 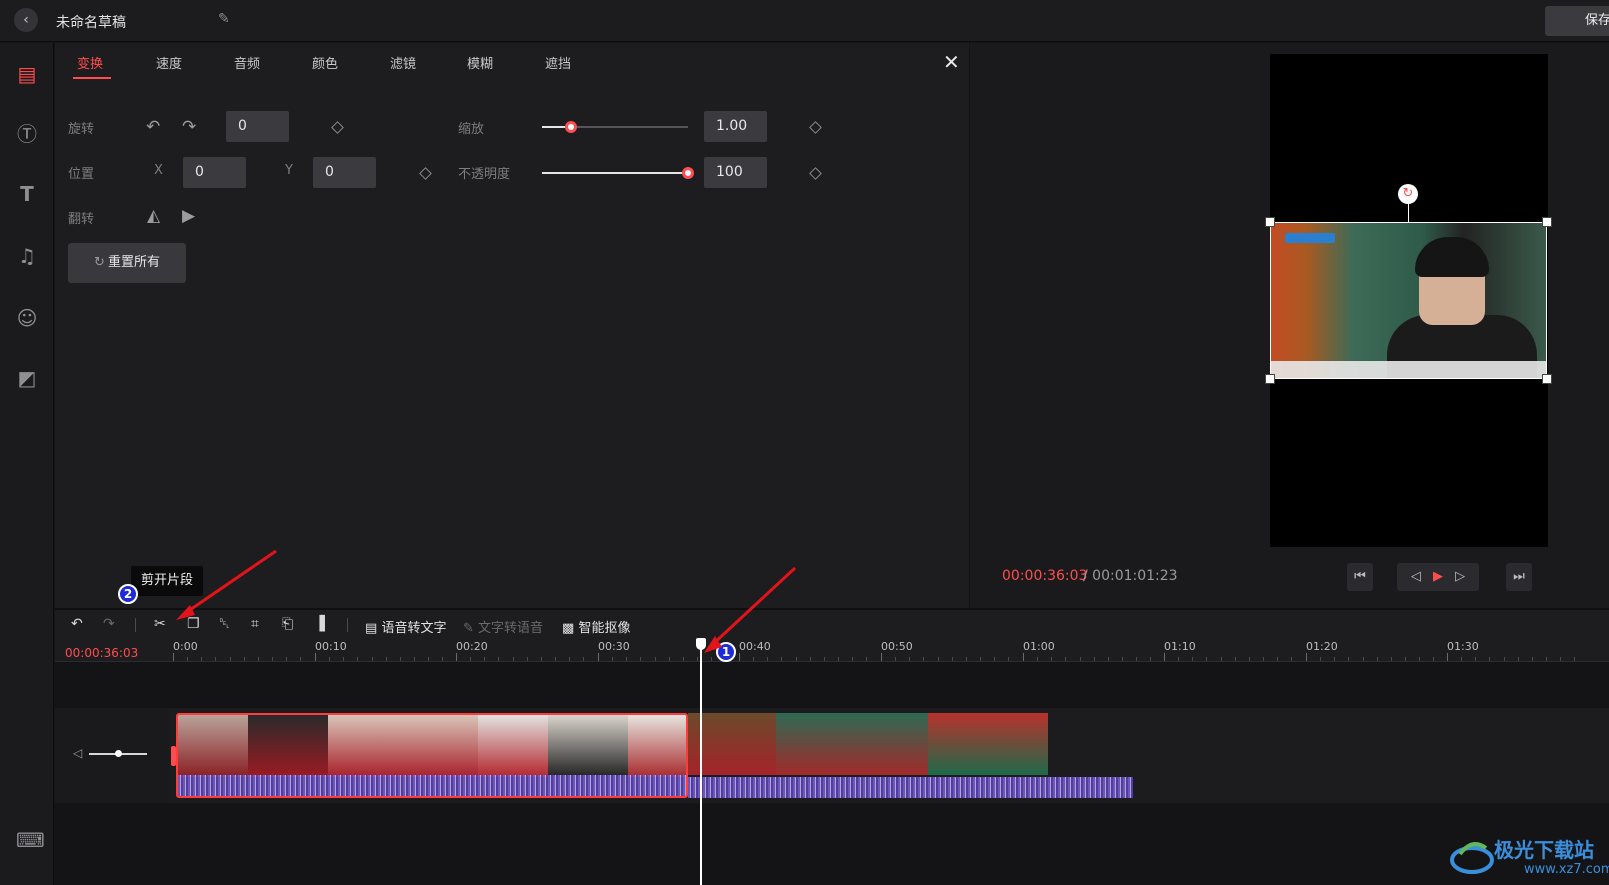 What do you see at coordinates (247, 62) in the screenshot?
I see `tab-audio: 音频` at bounding box center [247, 62].